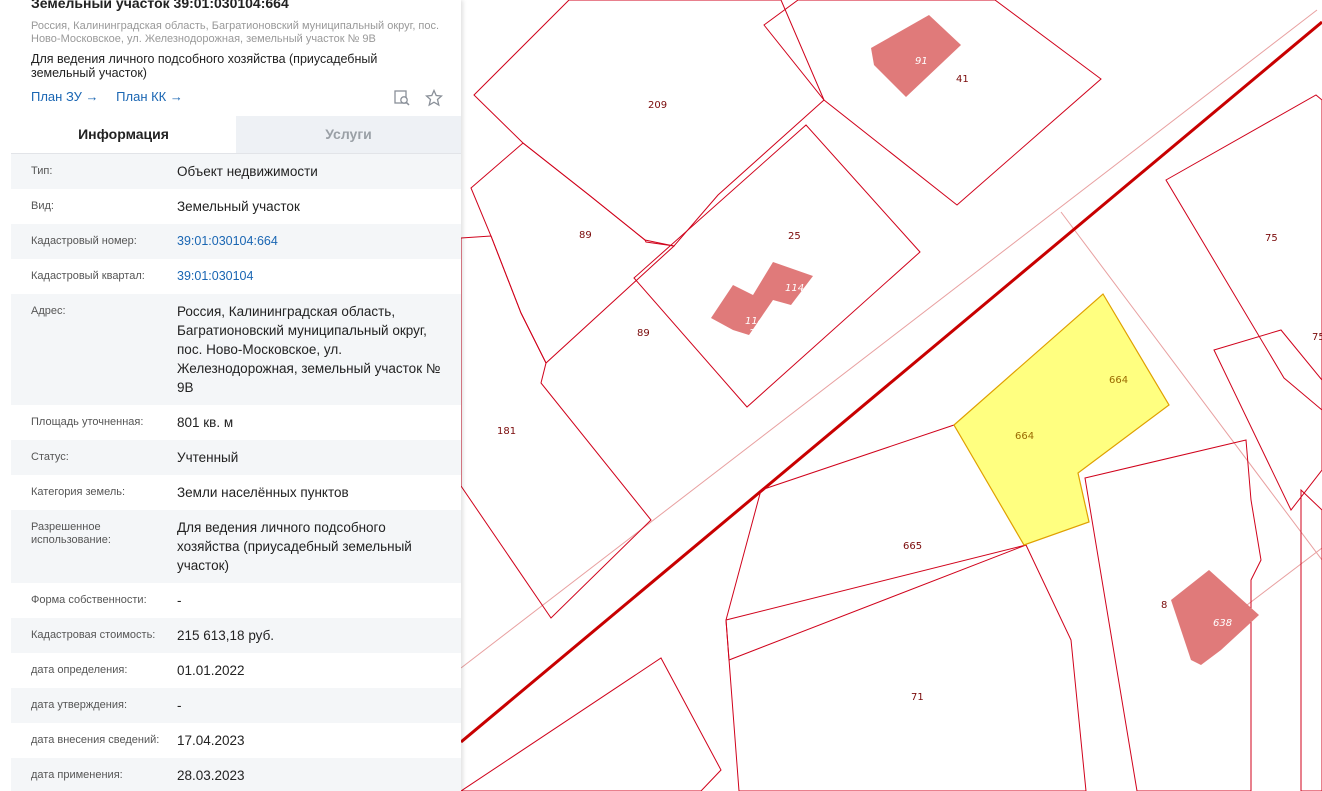 The height and width of the screenshot is (791, 1322). I want to click on info-row: Кадастровый квартал: 39:01:030104, so click(236, 276).